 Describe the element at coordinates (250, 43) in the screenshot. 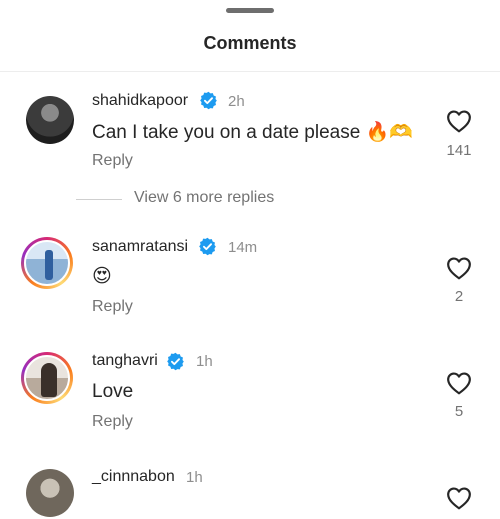

I see `sheet-title: Comments` at that location.